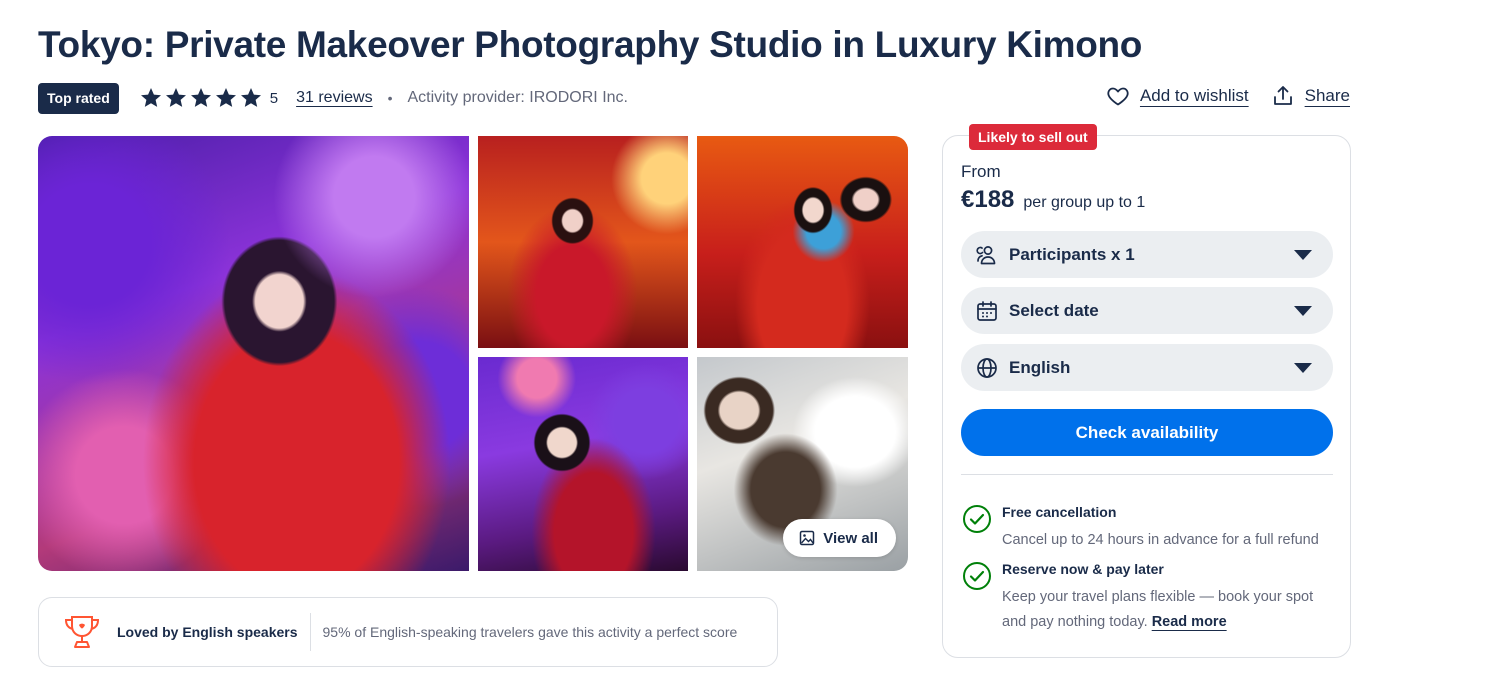 This screenshot has height=678, width=1500. What do you see at coordinates (986, 254) in the screenshot?
I see `participants-icon` at bounding box center [986, 254].